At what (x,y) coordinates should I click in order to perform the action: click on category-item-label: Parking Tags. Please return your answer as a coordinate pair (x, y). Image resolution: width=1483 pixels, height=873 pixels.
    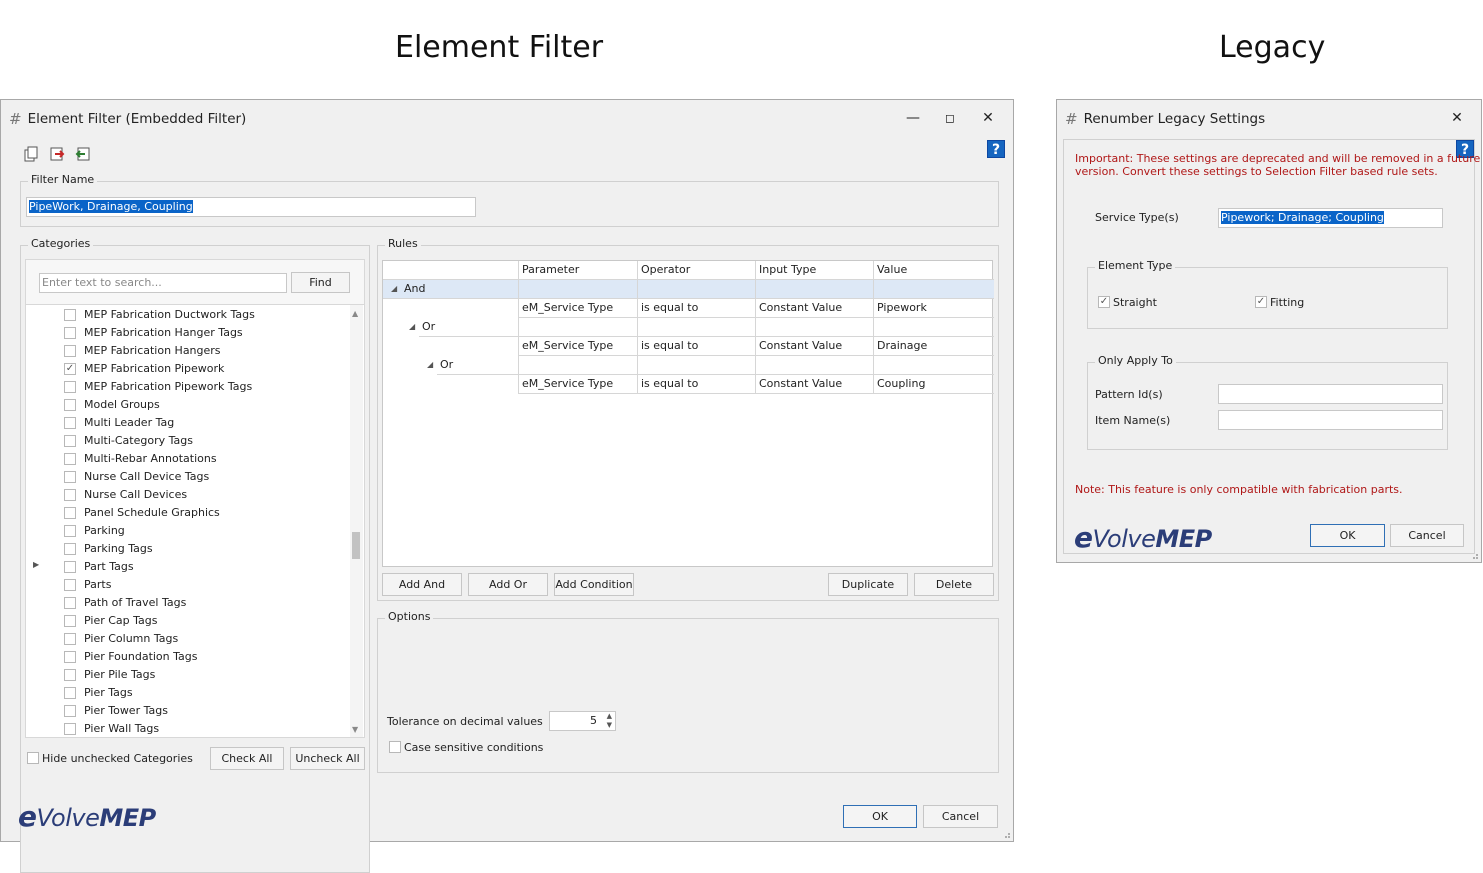
    Looking at the image, I should click on (118, 548).